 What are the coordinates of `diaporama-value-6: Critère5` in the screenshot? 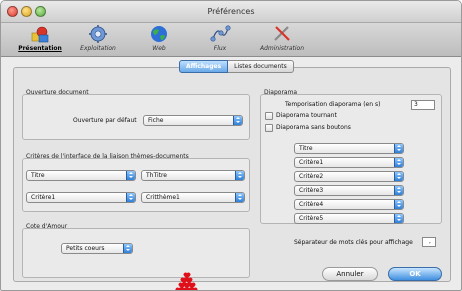 It's located at (311, 218).